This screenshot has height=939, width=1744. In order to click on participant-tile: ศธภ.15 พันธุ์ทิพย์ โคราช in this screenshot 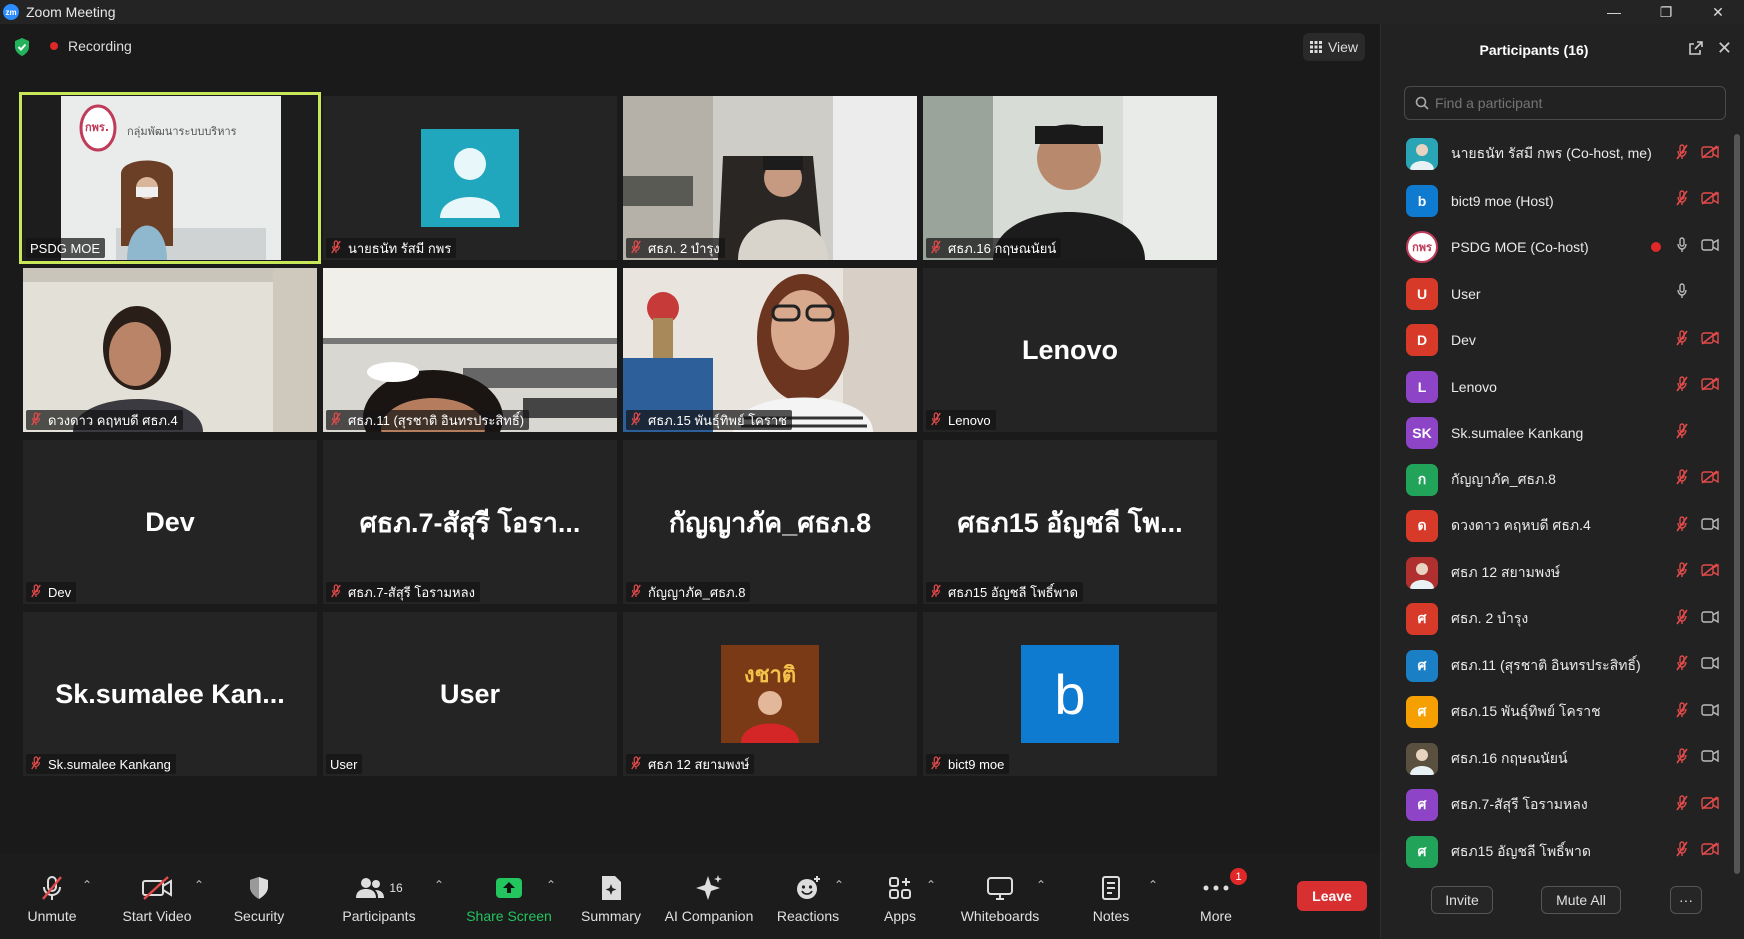, I will do `click(770, 350)`.